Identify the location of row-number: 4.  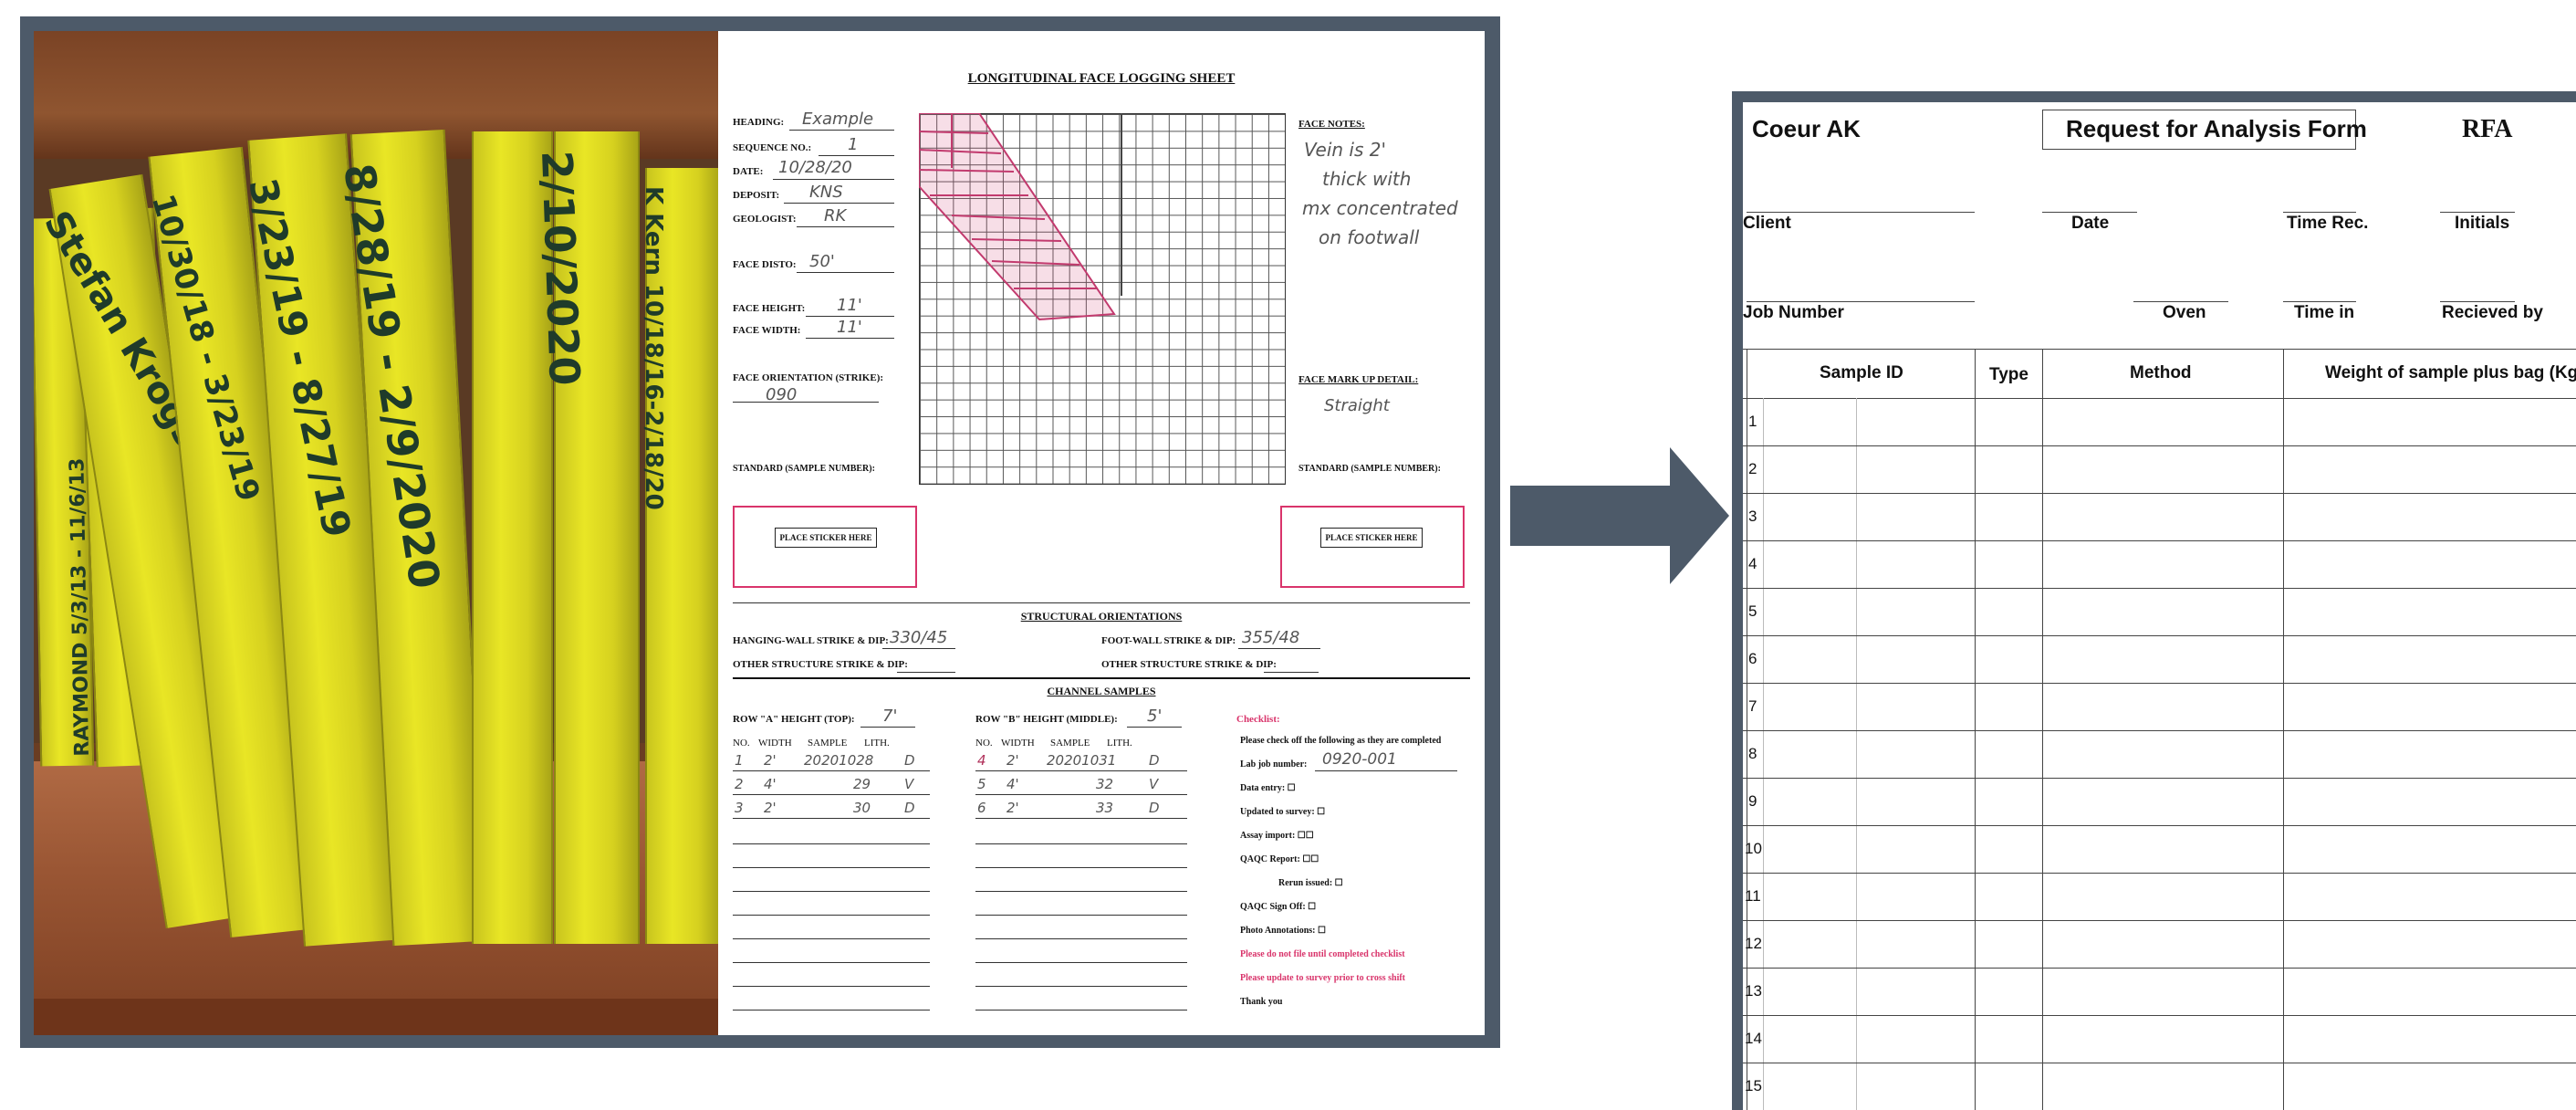
(1752, 563).